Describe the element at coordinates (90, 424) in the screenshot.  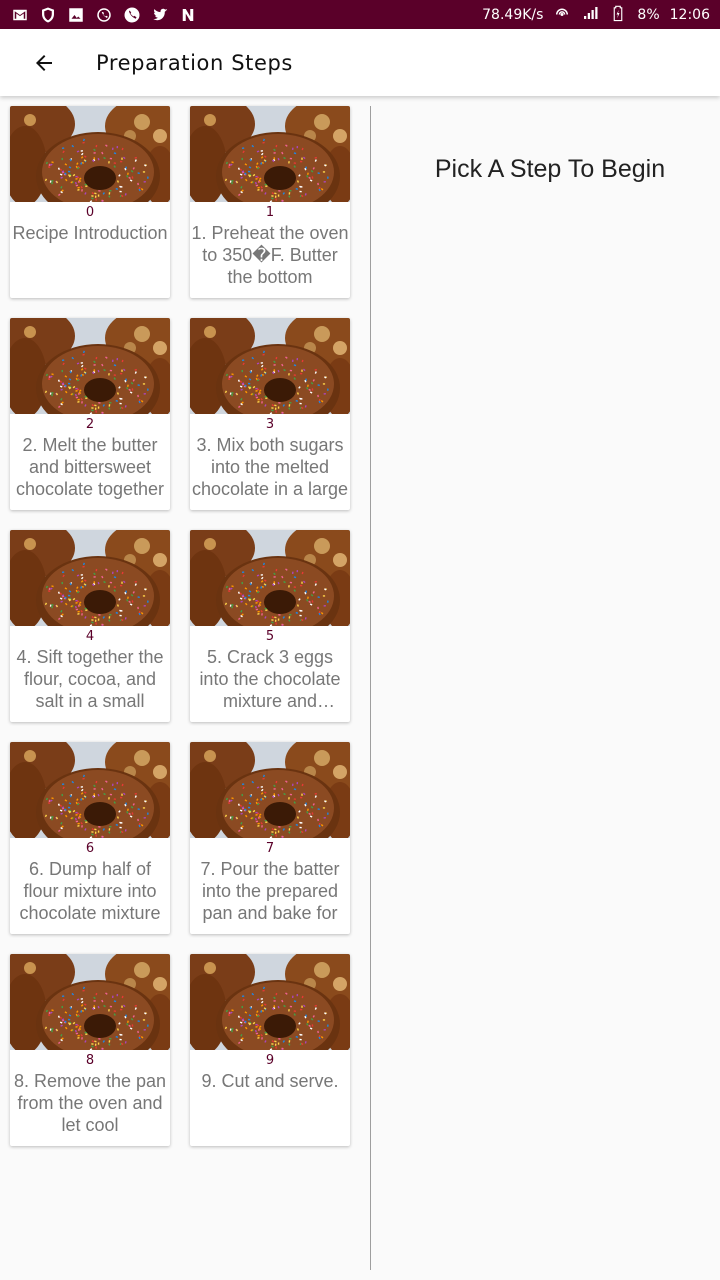
I see `step-number: 2` at that location.